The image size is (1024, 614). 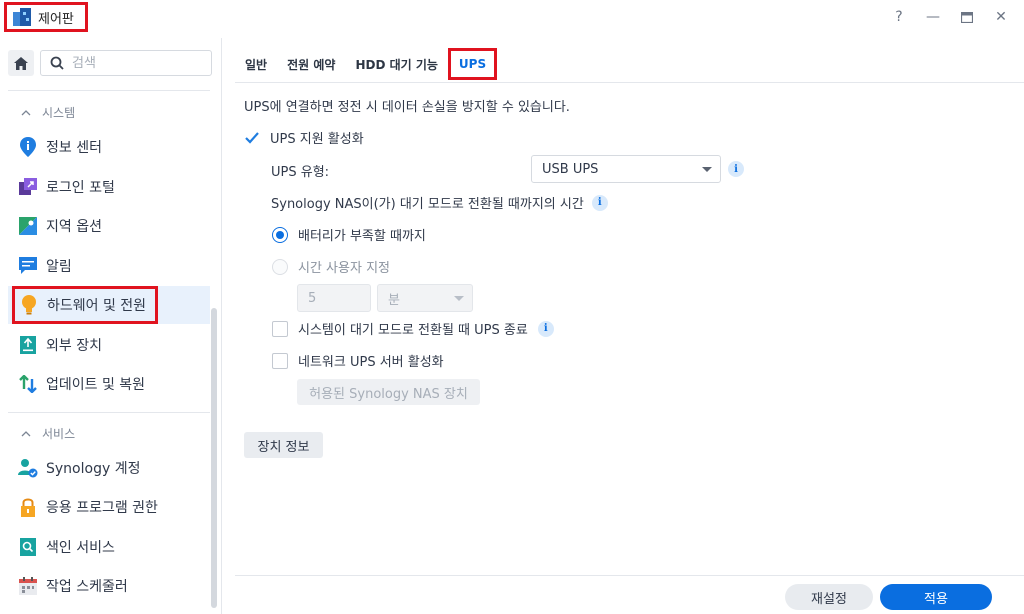 I want to click on sidebar-item-label: 작업 스케줄러, so click(x=87, y=587).